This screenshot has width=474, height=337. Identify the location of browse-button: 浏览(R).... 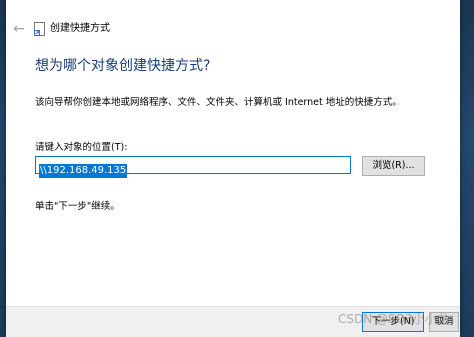
(393, 166).